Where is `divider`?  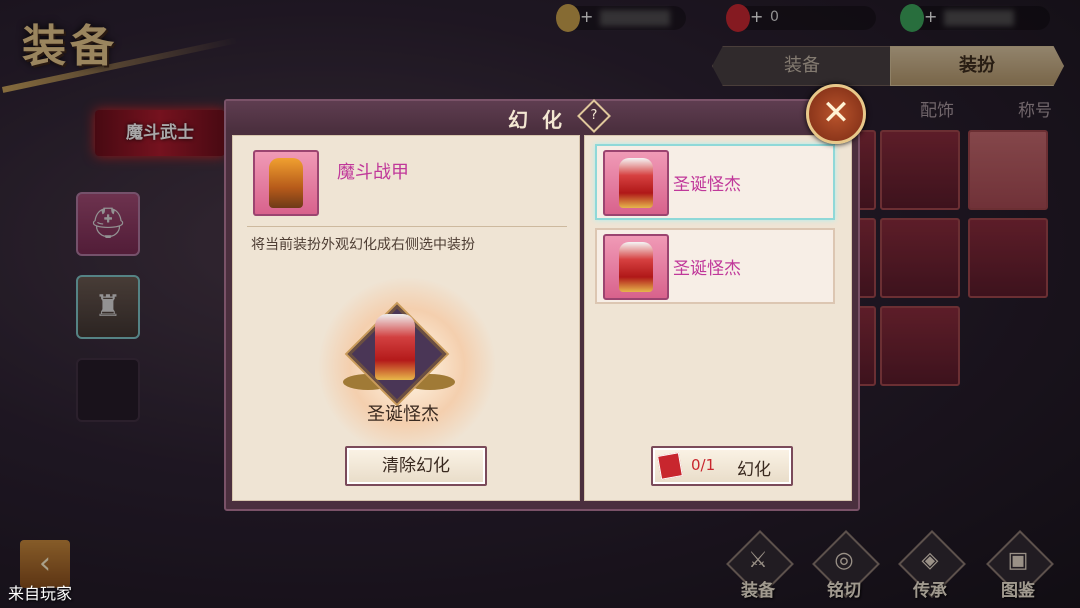 divider is located at coordinates (407, 226).